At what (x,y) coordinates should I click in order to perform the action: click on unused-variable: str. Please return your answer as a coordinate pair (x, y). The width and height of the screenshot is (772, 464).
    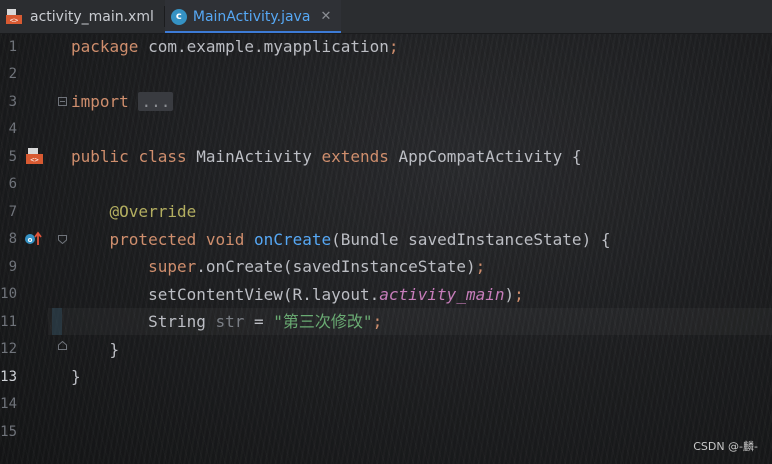
    Looking at the image, I should click on (225, 321).